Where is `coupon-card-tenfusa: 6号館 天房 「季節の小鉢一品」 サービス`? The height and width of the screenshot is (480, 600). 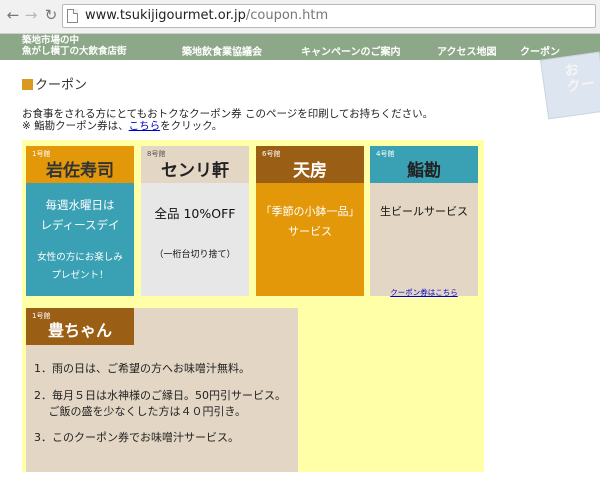
coupon-card-tenfusa: 6号館 天房 「季節の小鉢一品」 サービス is located at coordinates (310, 221).